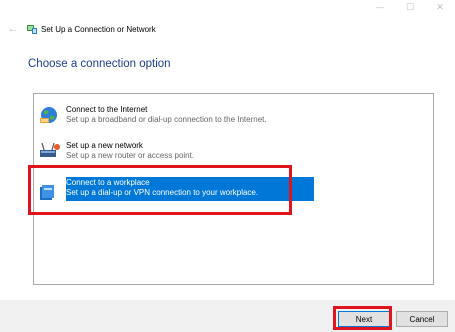  What do you see at coordinates (422, 319) in the screenshot?
I see `cancel-button: Cancel` at bounding box center [422, 319].